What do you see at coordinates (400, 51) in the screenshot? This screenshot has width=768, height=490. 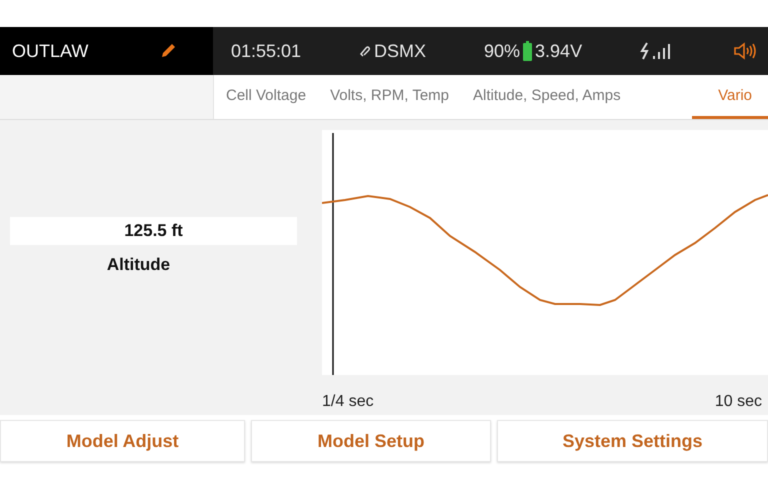 I see `protocol-label: DSMX` at bounding box center [400, 51].